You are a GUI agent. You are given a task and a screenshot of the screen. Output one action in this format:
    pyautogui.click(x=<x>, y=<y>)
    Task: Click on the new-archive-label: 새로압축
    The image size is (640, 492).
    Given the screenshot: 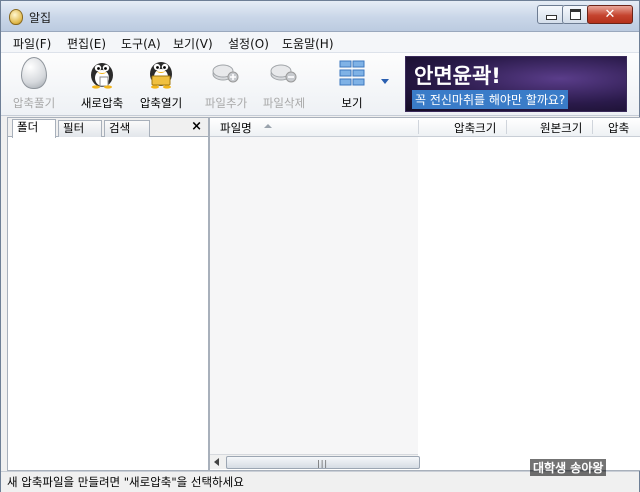 What is the action you would take?
    pyautogui.click(x=102, y=103)
    